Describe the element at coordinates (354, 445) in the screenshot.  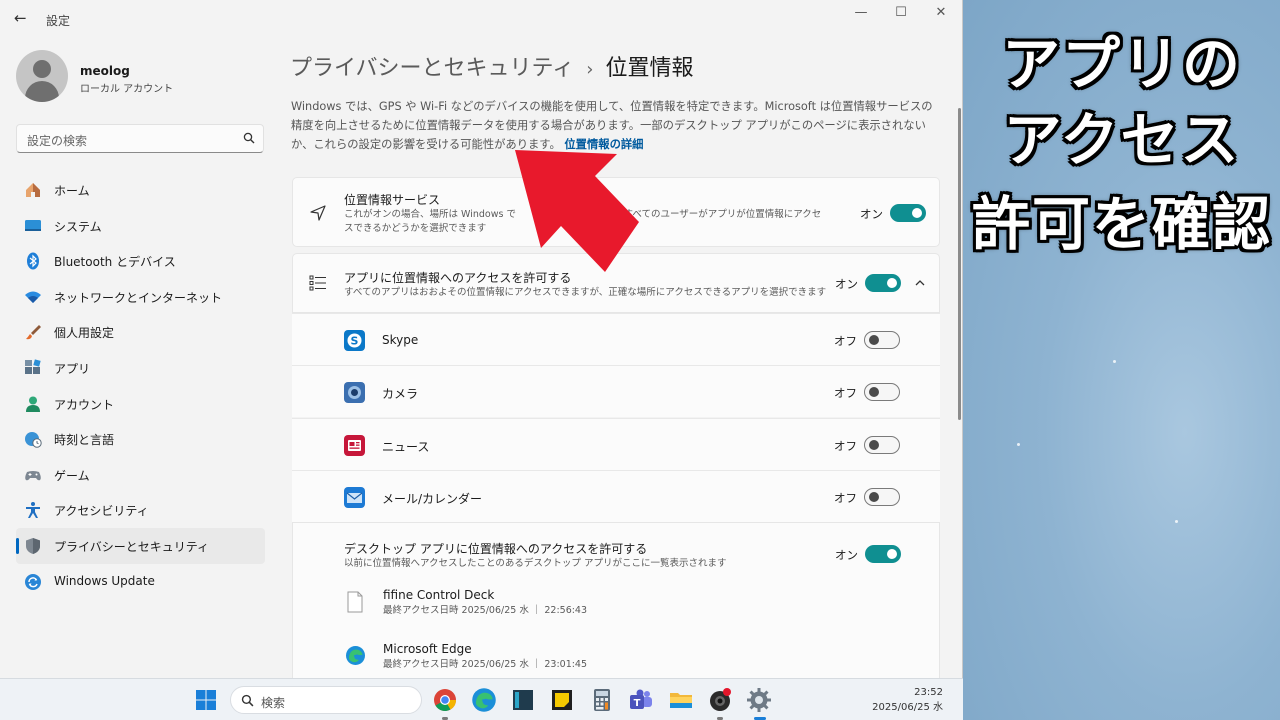
I see `news-icon` at that location.